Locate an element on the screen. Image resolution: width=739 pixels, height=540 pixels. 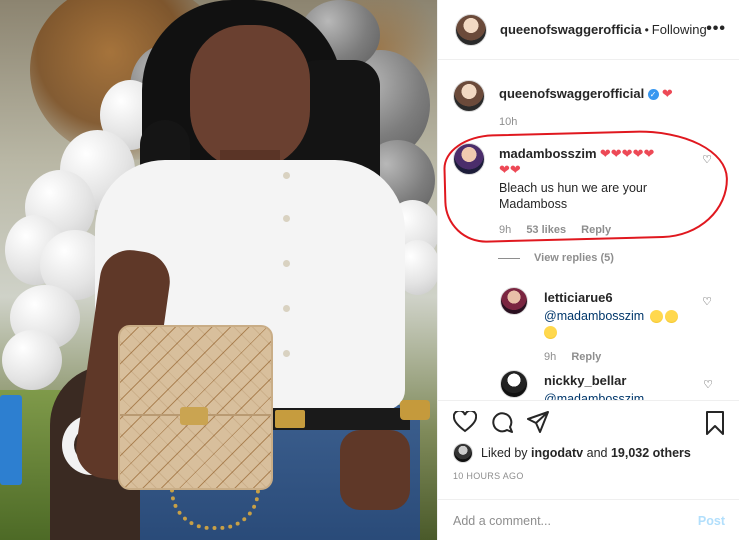
caption-time: 10h is located at coordinates (508, 122).